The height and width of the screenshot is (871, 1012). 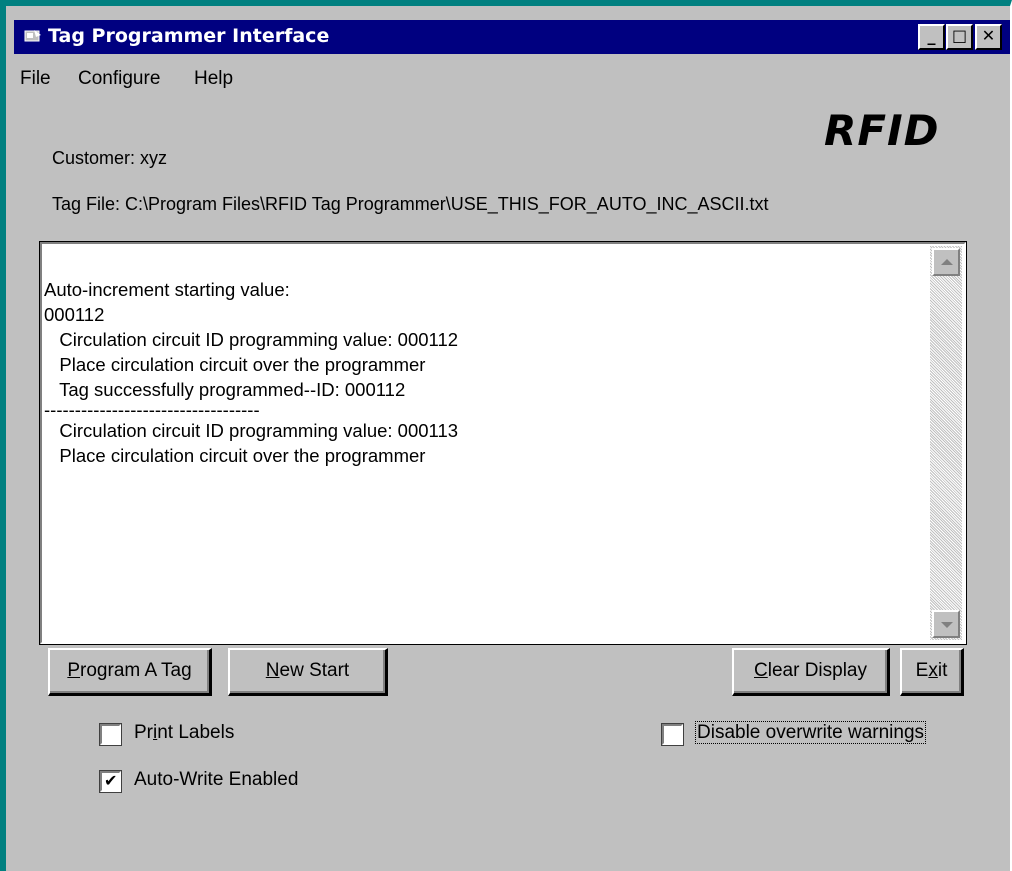 I want to click on maximize-icon: □, so click(x=959, y=35).